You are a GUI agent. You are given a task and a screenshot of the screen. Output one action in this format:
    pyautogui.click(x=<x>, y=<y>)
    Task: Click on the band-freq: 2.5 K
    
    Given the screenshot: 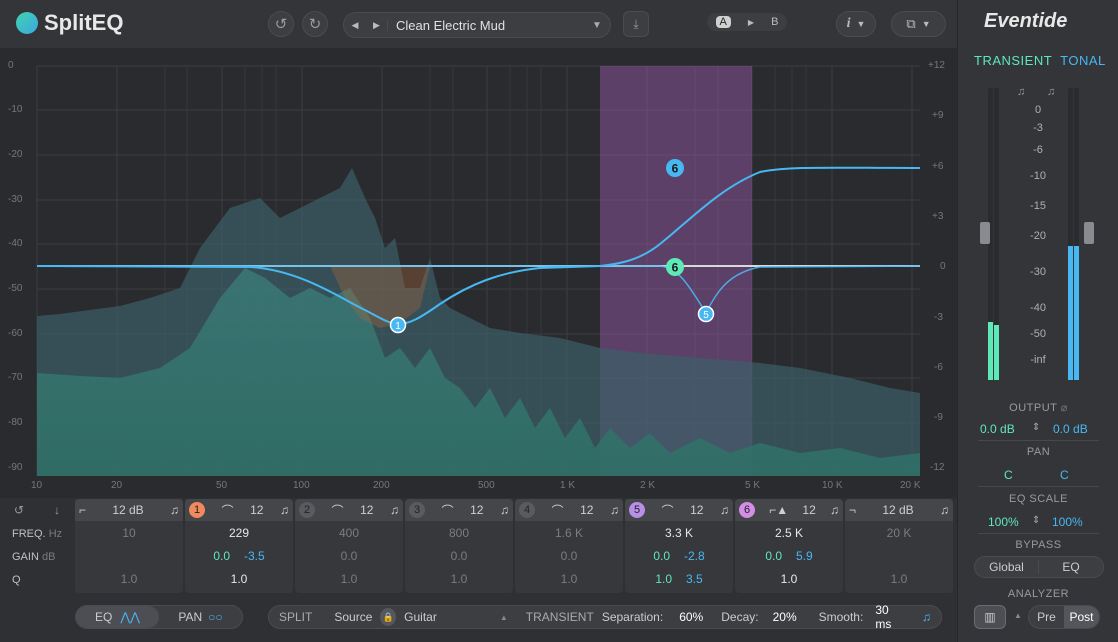 What is the action you would take?
    pyautogui.click(x=789, y=533)
    